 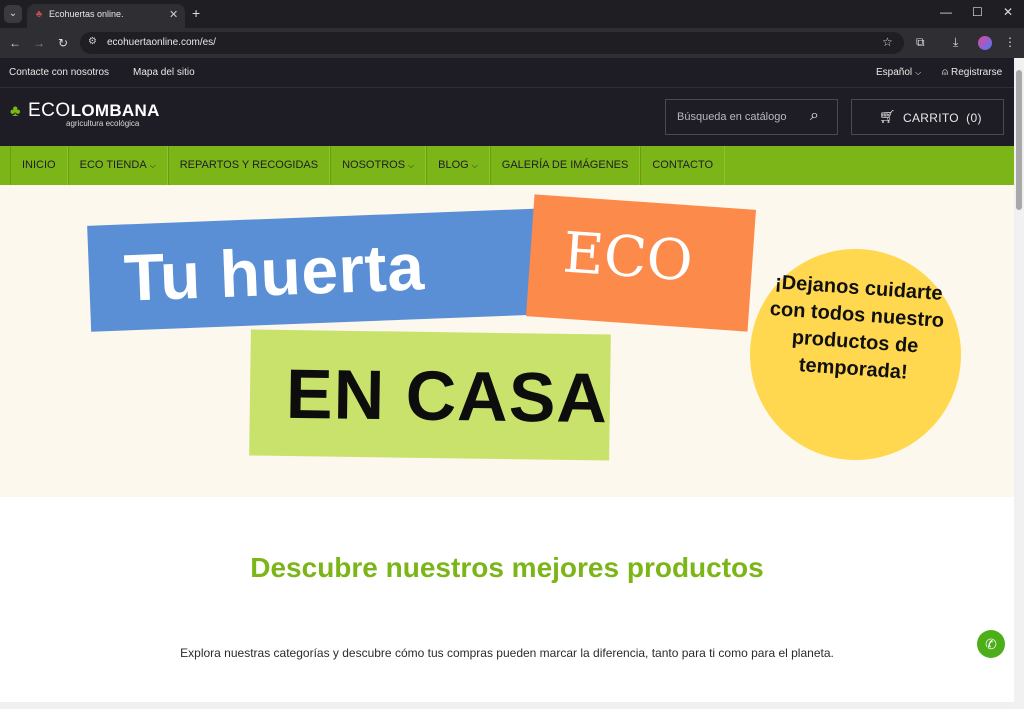 I want to click on cart-icon: 🛒︎, so click(x=887, y=116).